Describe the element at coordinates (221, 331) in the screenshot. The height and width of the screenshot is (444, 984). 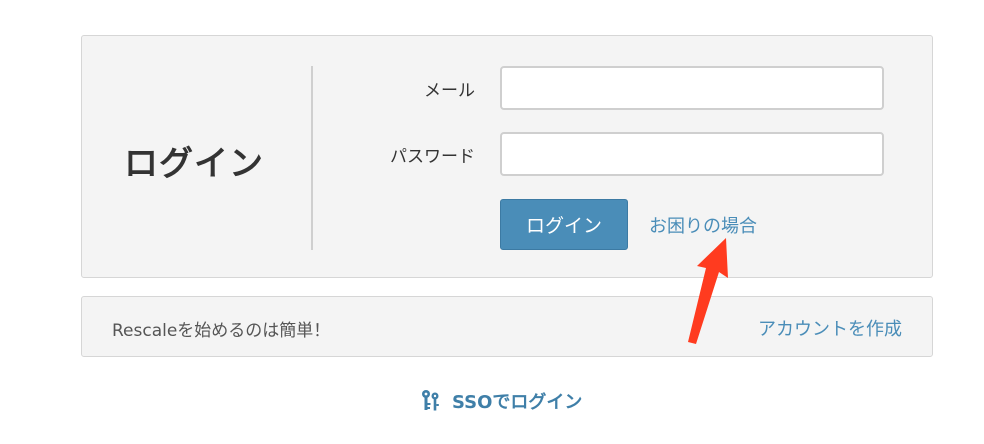
I see `signup-text: Rescaleを始めるのは簡単！` at that location.